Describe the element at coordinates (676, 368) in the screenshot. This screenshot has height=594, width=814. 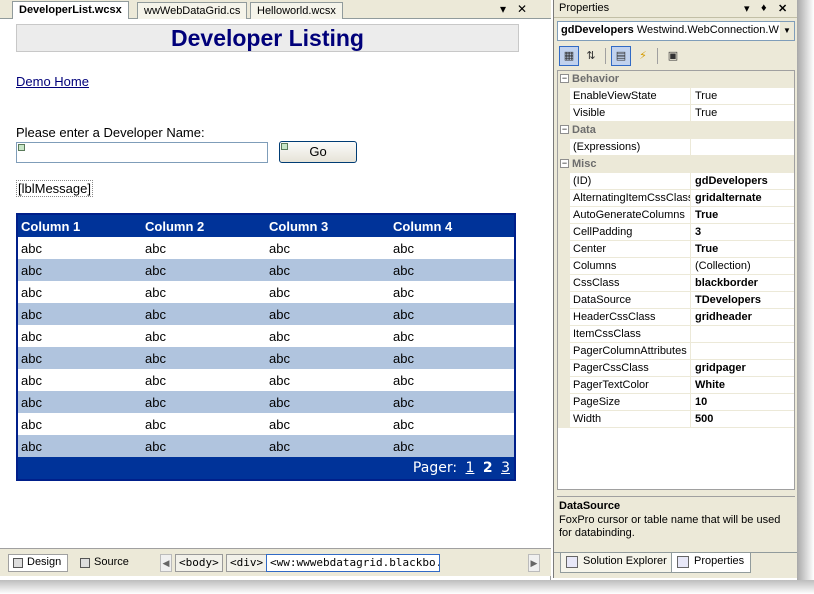
I see `property-row: PagerCssClass gridpager` at that location.